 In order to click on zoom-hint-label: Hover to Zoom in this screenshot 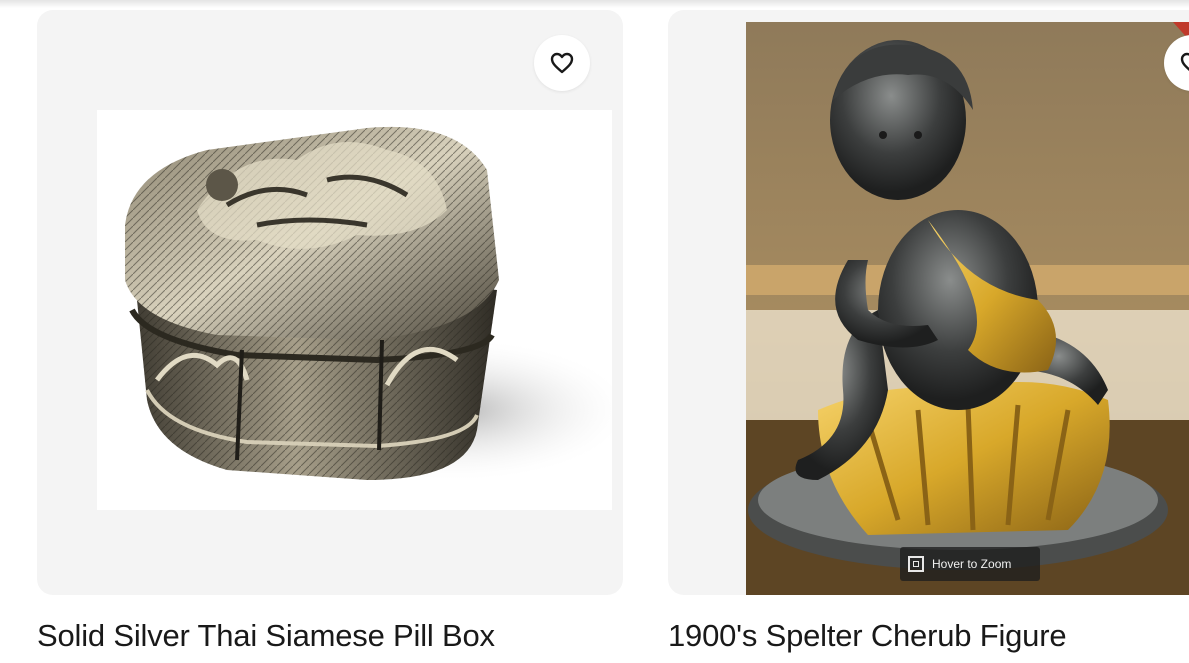, I will do `click(972, 564)`.